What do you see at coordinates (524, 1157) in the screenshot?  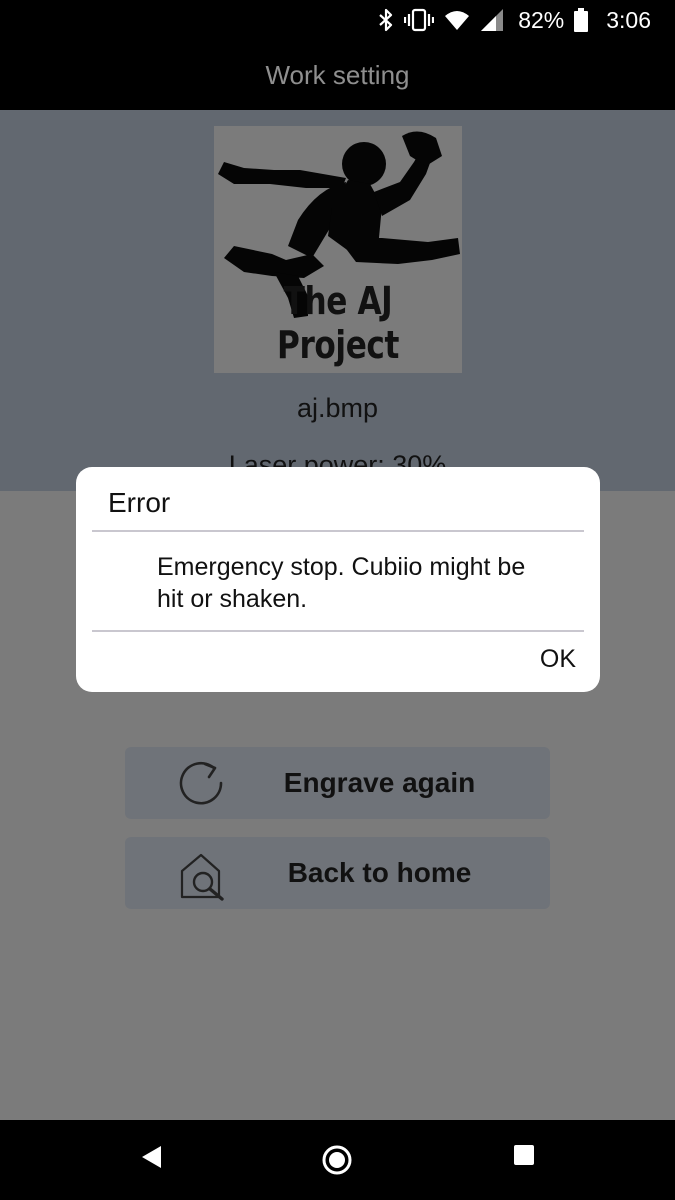 I see `recents-icon` at bounding box center [524, 1157].